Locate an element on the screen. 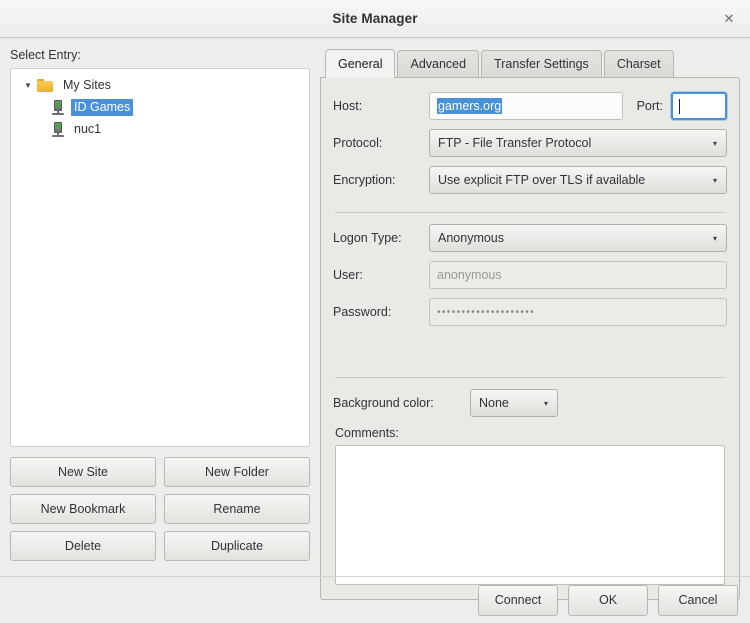 The height and width of the screenshot is (623, 750). background-color-row: Background color: None ▾ is located at coordinates (530, 403).